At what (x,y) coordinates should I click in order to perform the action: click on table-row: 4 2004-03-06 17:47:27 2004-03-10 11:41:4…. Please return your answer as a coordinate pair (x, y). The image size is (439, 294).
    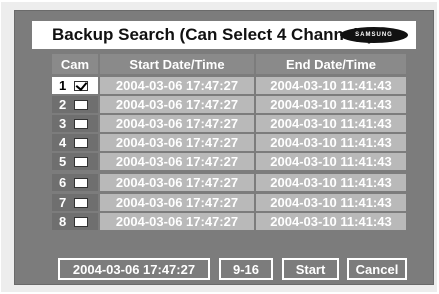
    Looking at the image, I should click on (229, 142).